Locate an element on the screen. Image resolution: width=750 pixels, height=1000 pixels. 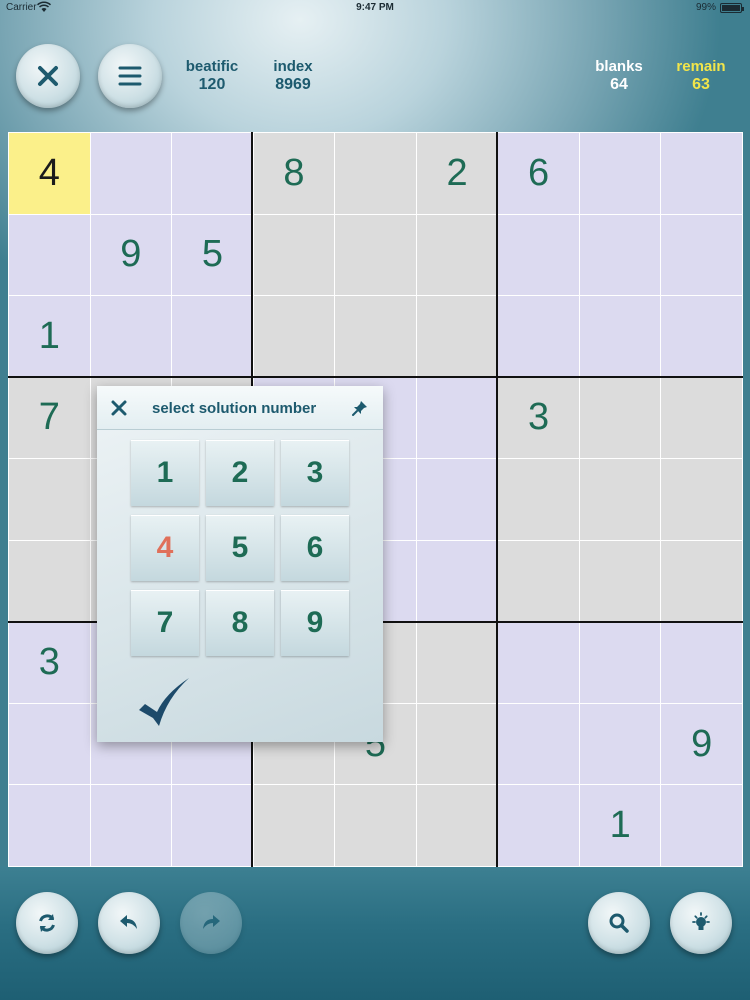
redo-icon is located at coordinates (211, 922).